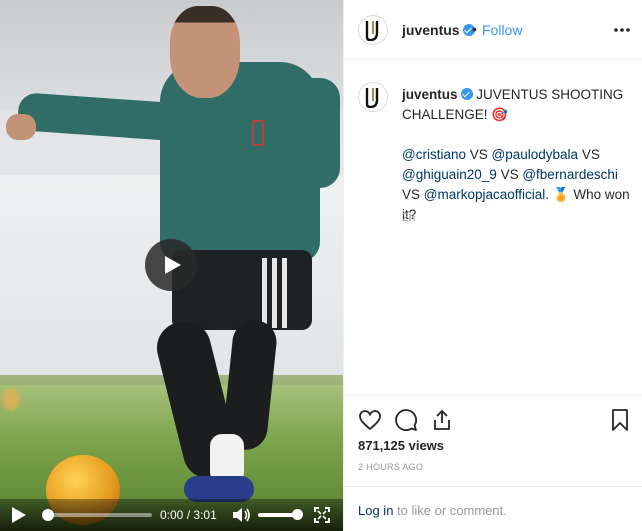 The image size is (642, 531). What do you see at coordinates (48, 515) in the screenshot?
I see `seek-handle` at bounding box center [48, 515].